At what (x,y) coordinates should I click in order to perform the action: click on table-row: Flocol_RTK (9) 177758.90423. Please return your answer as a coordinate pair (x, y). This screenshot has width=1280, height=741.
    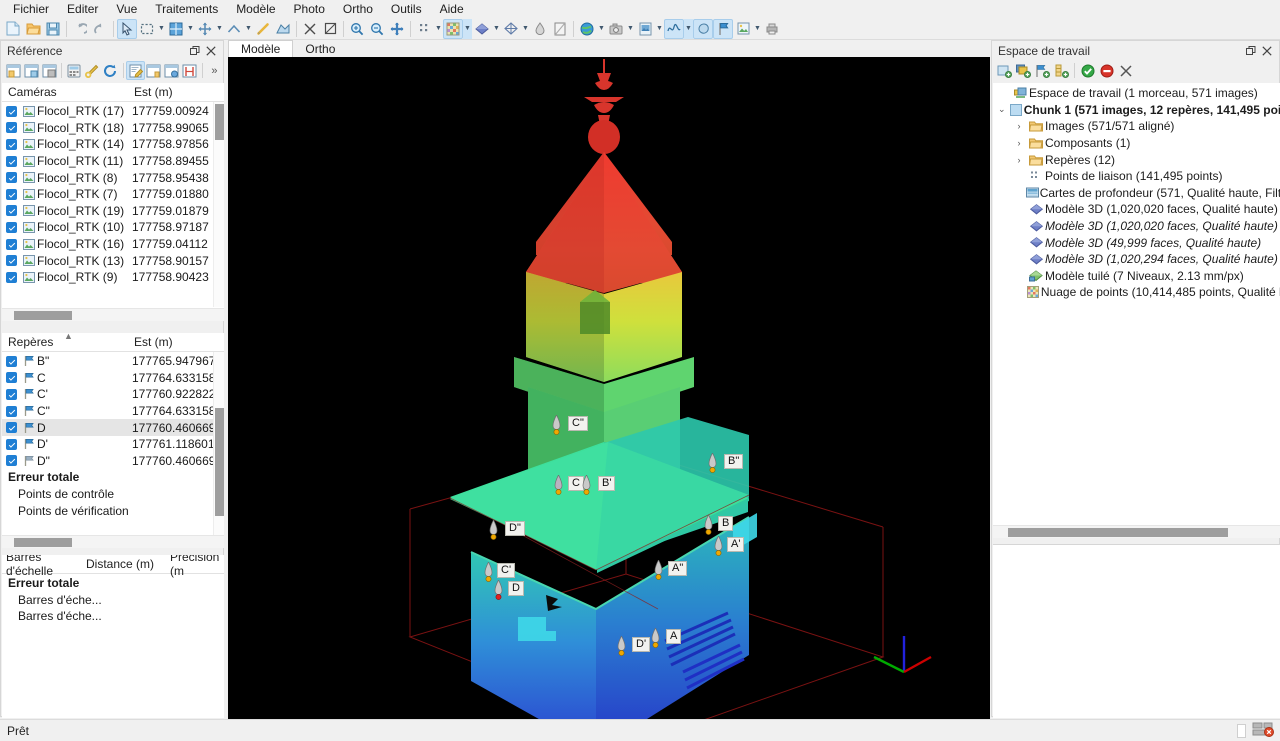
    Looking at the image, I should click on (107, 277).